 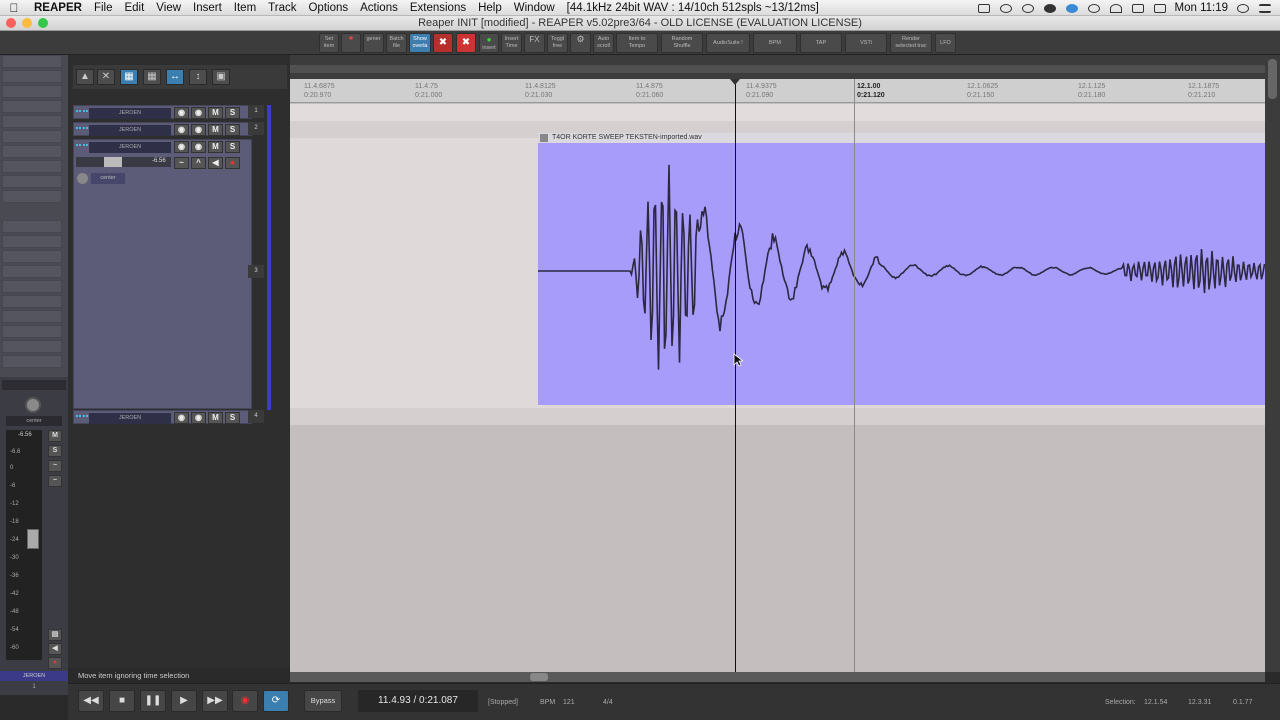 What do you see at coordinates (1050, 8) in the screenshot?
I see `info-icon` at bounding box center [1050, 8].